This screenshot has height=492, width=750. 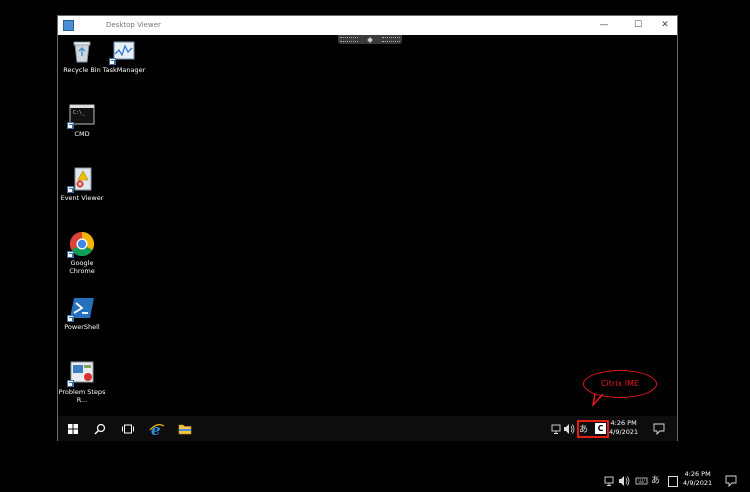 What do you see at coordinates (367, 25) in the screenshot?
I see `title-bar: Desktop Viewer — ☐ ✕` at bounding box center [367, 25].